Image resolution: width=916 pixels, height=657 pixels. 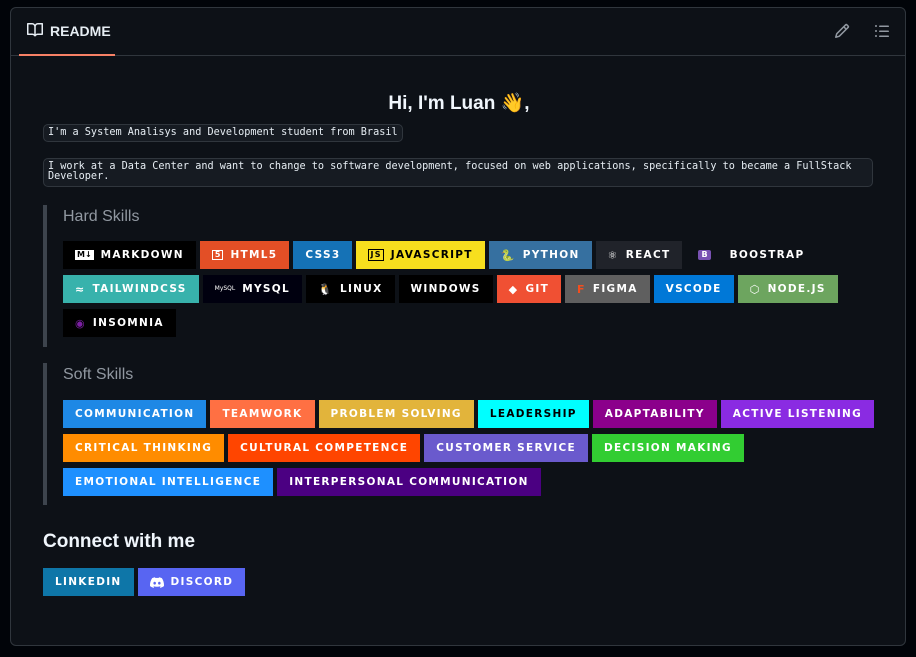 I want to click on badge-label: CULTURAL COMPETENCE, so click(x=324, y=448).